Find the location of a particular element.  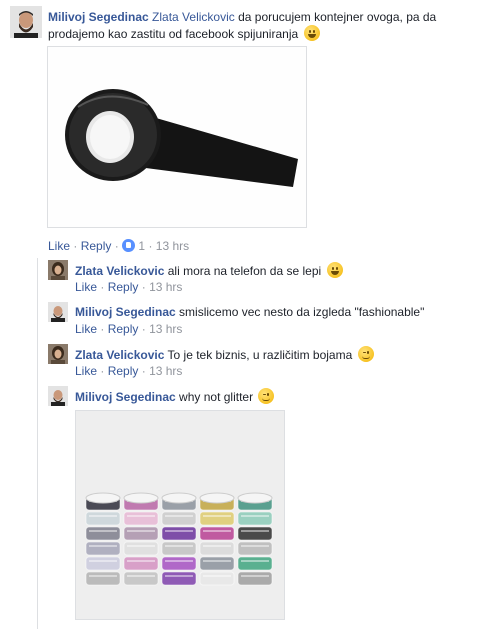

comment-actions: Like · Reply · 1 · 13 hrs is located at coordinates (119, 246).